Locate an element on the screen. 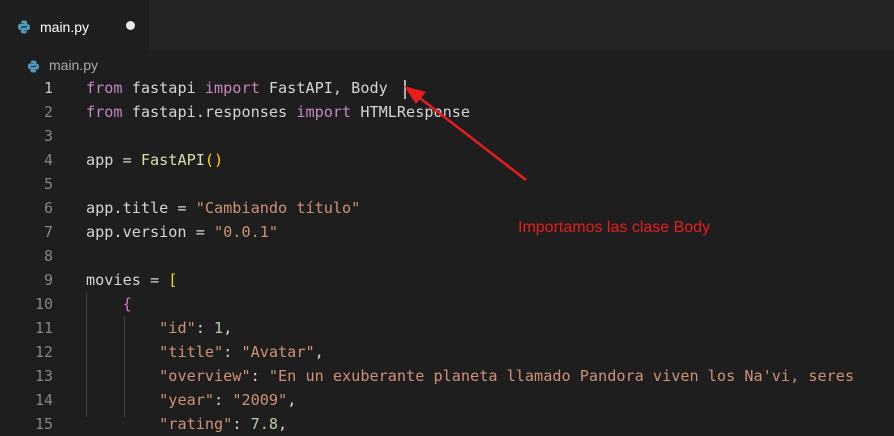 Image resolution: width=894 pixels, height=436 pixels. annotation-arrow is located at coordinates (465, 133).